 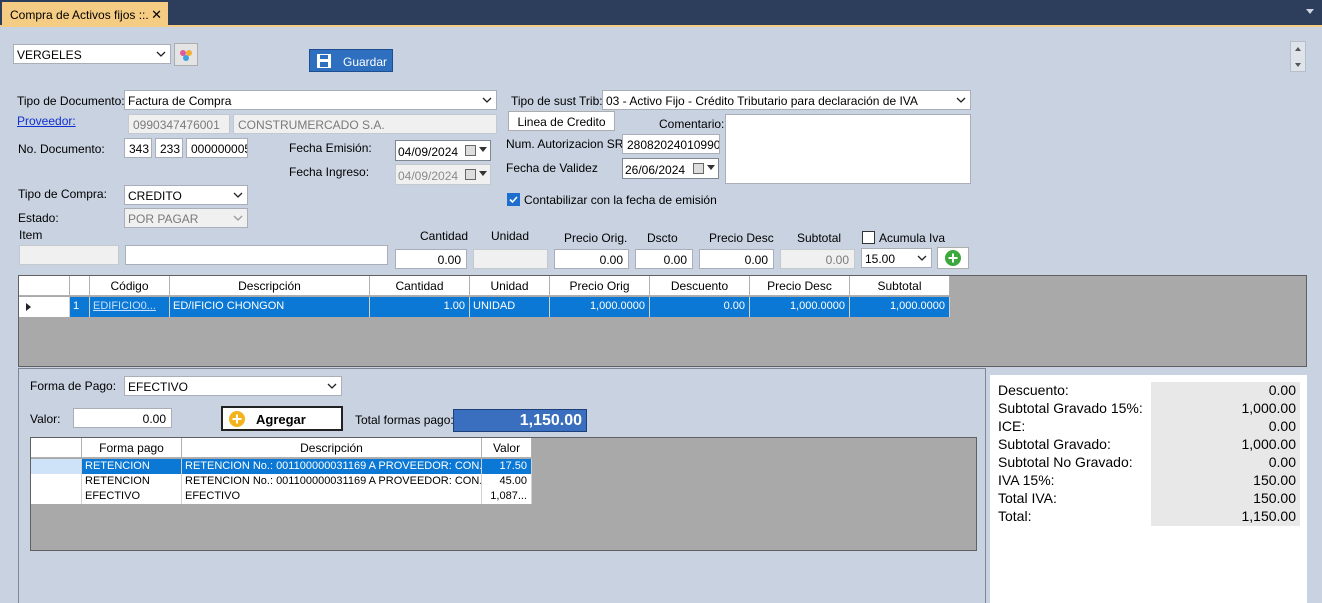 What do you see at coordinates (1310, 11) in the screenshot?
I see `tab-menu-chevron-icon` at bounding box center [1310, 11].